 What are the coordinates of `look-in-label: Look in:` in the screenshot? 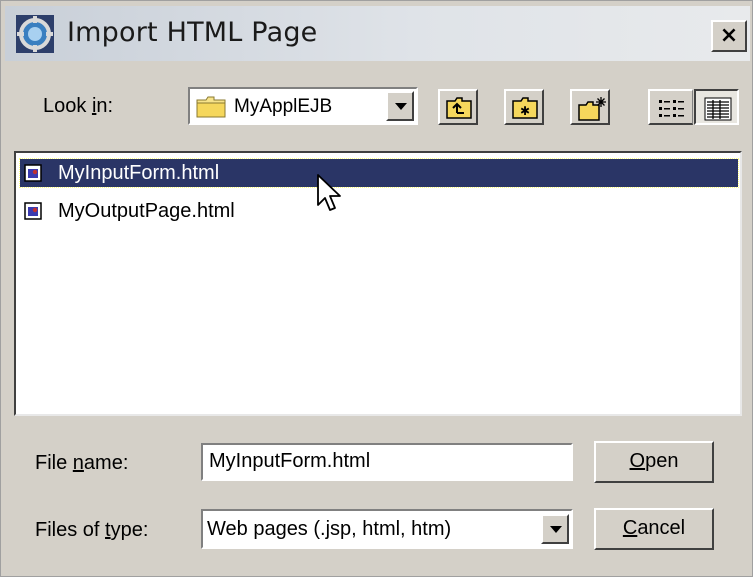 It's located at (78, 106).